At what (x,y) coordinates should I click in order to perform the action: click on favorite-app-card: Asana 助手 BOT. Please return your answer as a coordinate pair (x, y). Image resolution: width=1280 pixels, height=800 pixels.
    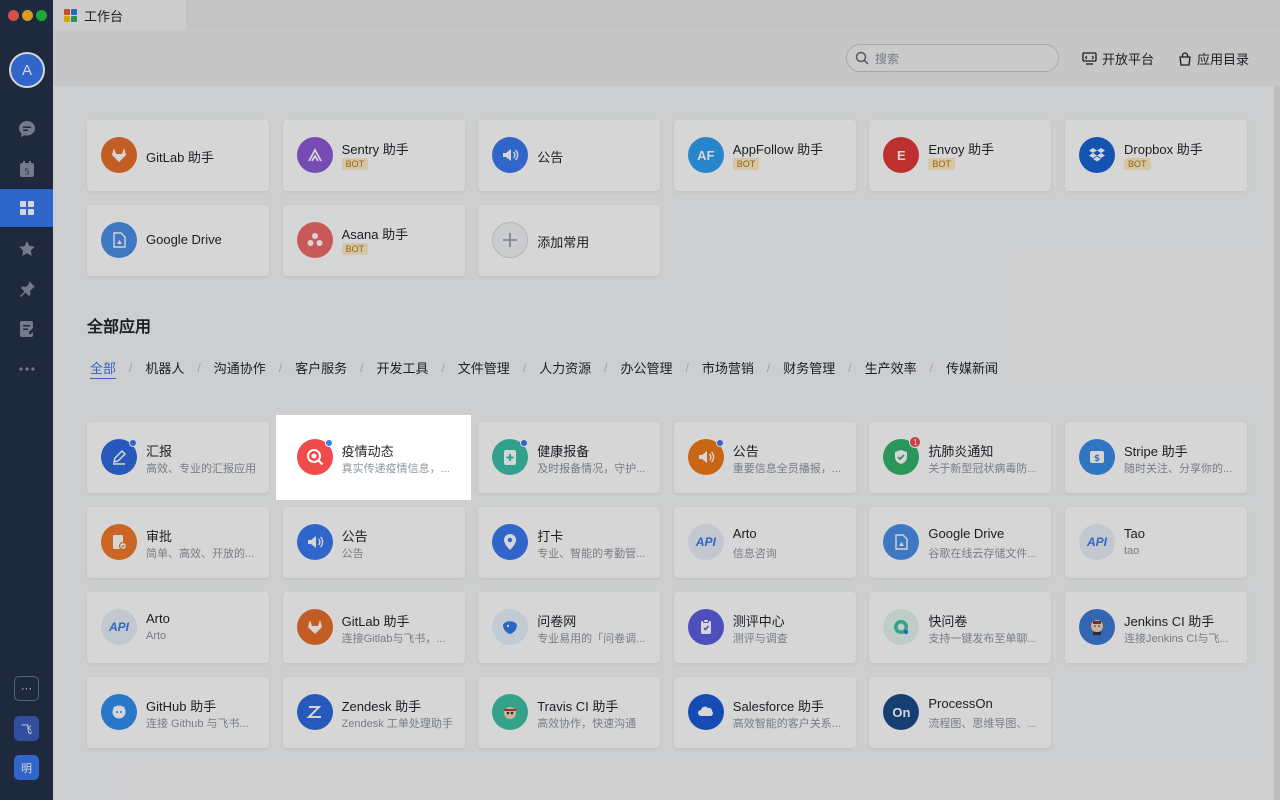
    Looking at the image, I should click on (373, 240).